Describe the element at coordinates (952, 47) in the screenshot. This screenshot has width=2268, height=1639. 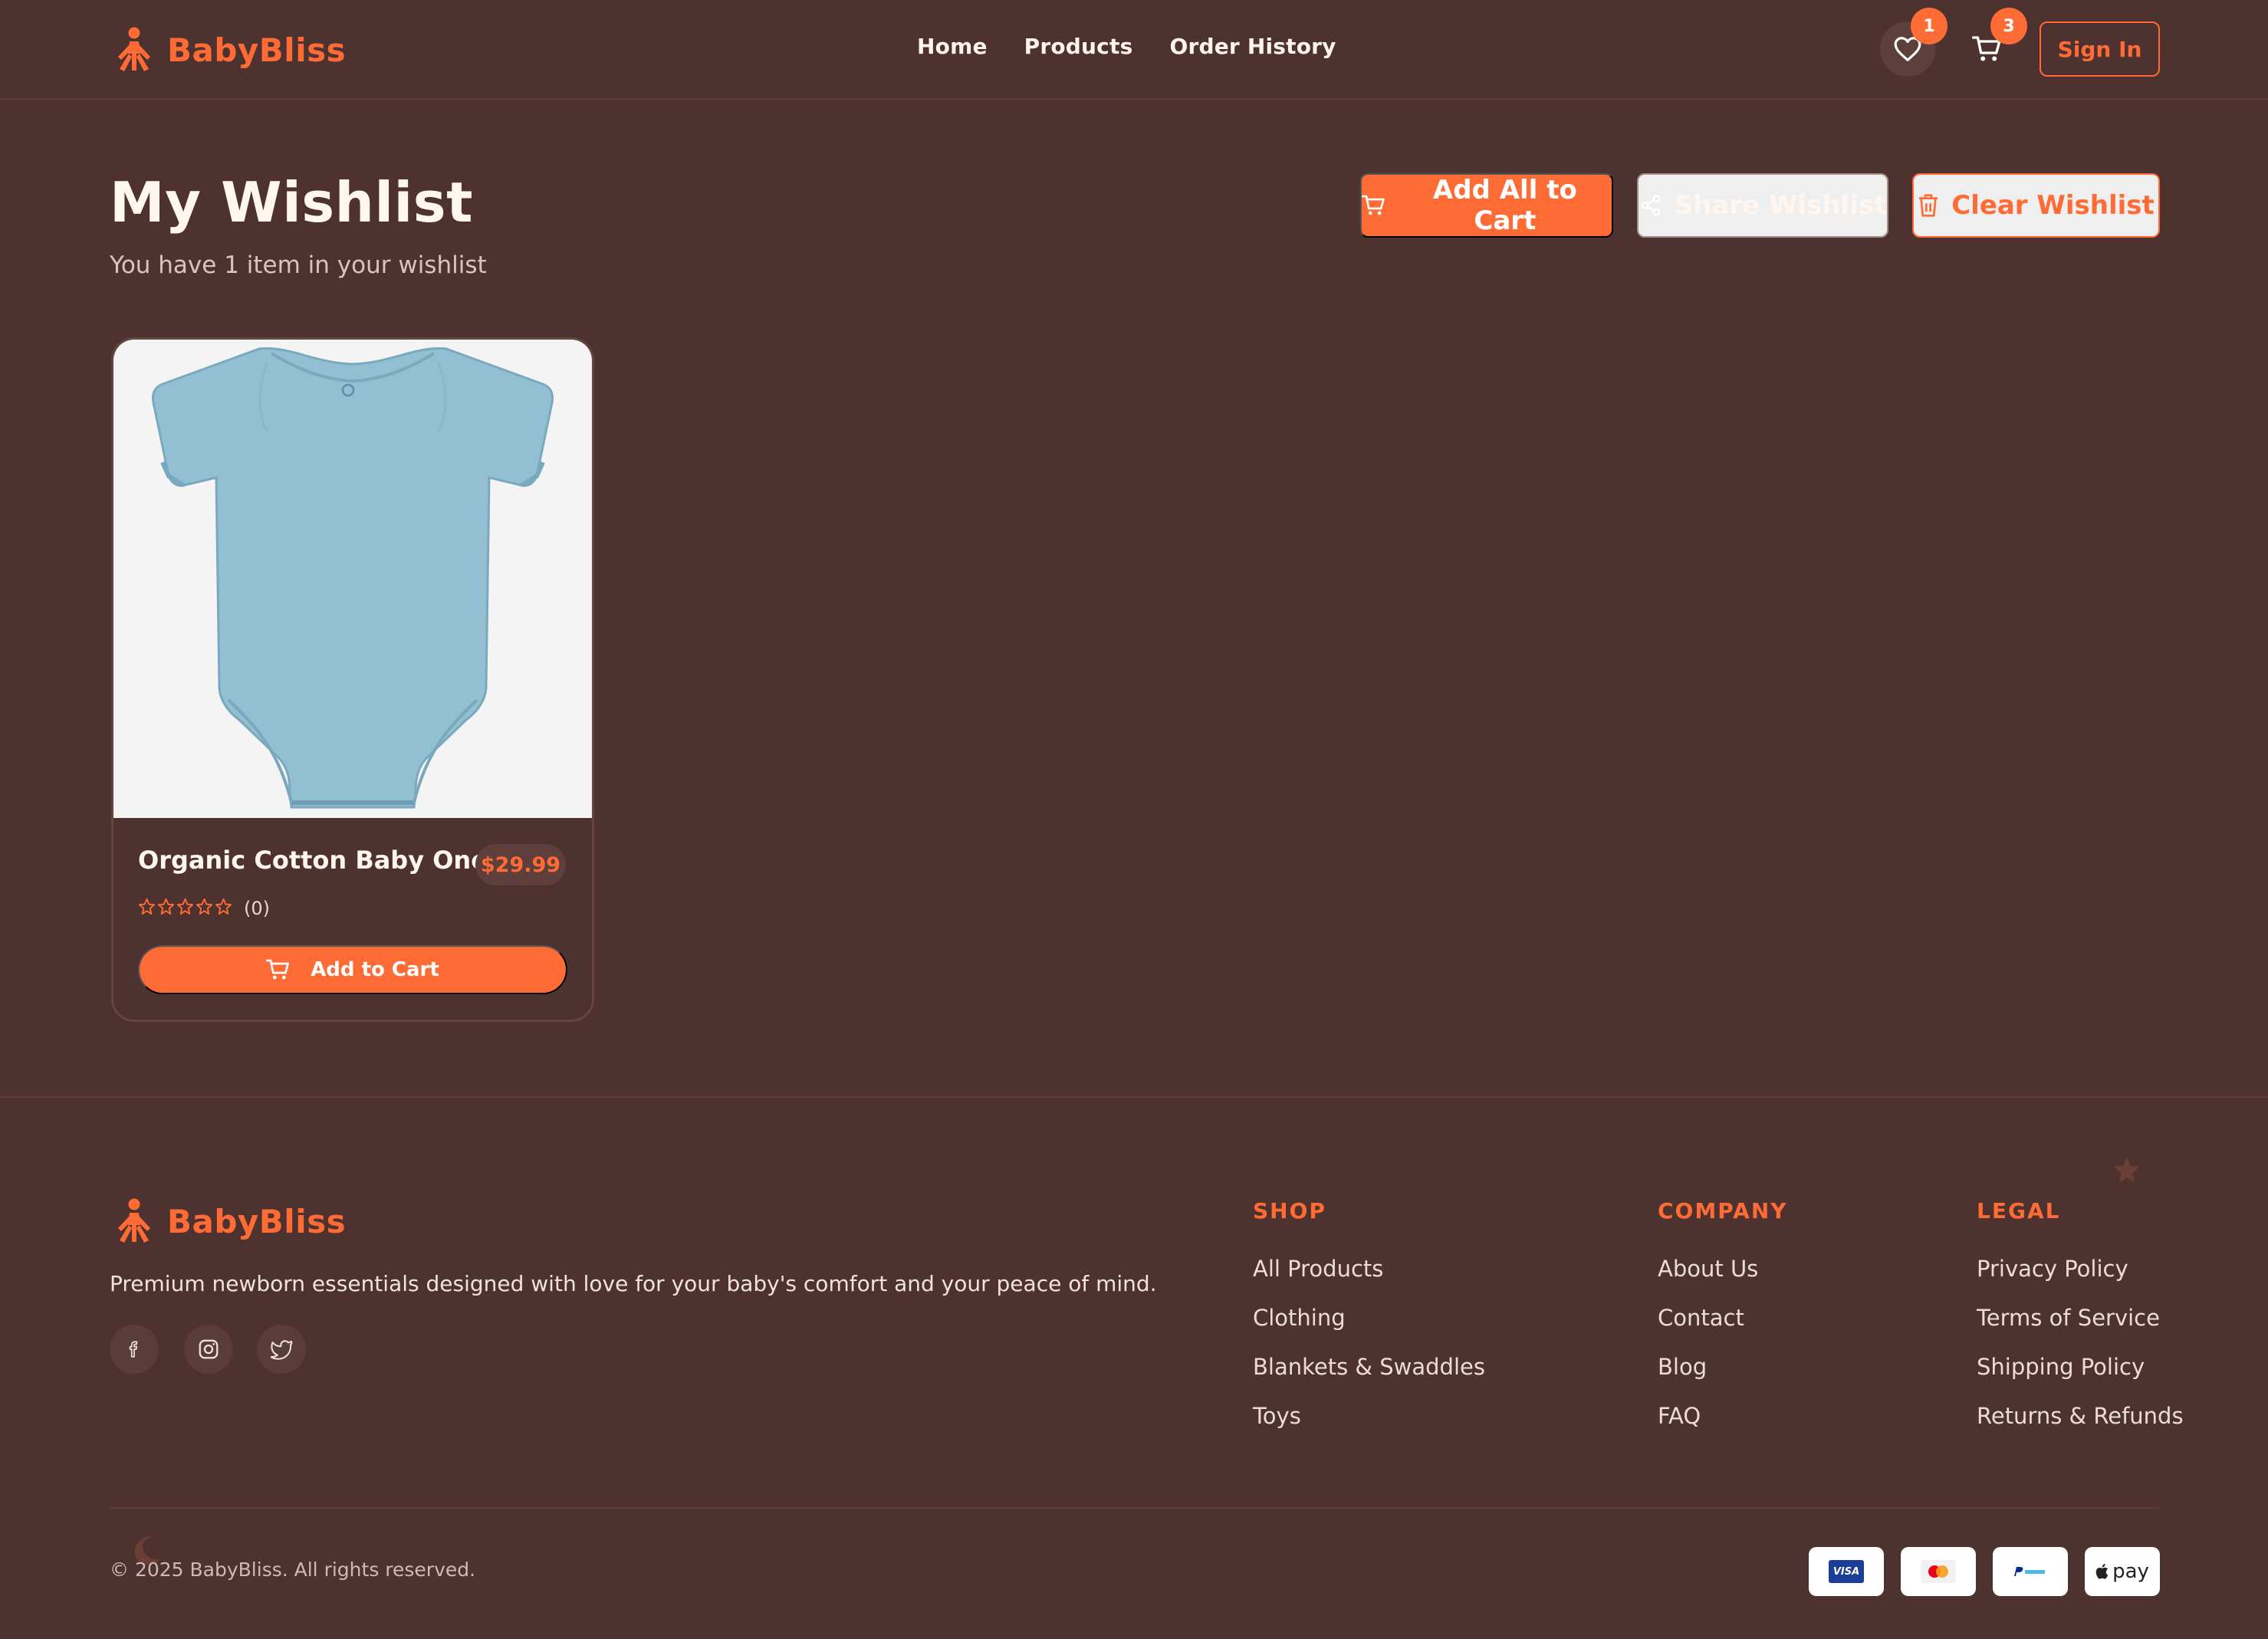
I see `nav-home: Home` at that location.